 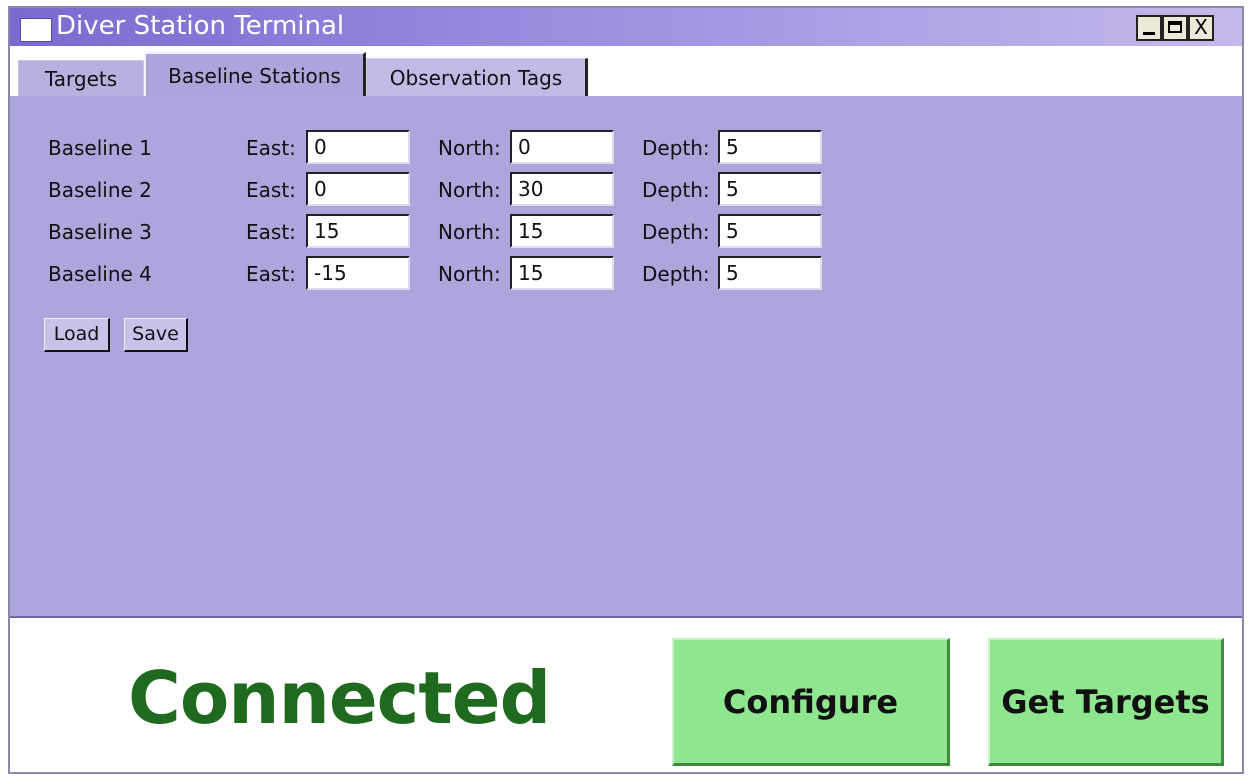 I want to click on save-button: Save, so click(x=156, y=335).